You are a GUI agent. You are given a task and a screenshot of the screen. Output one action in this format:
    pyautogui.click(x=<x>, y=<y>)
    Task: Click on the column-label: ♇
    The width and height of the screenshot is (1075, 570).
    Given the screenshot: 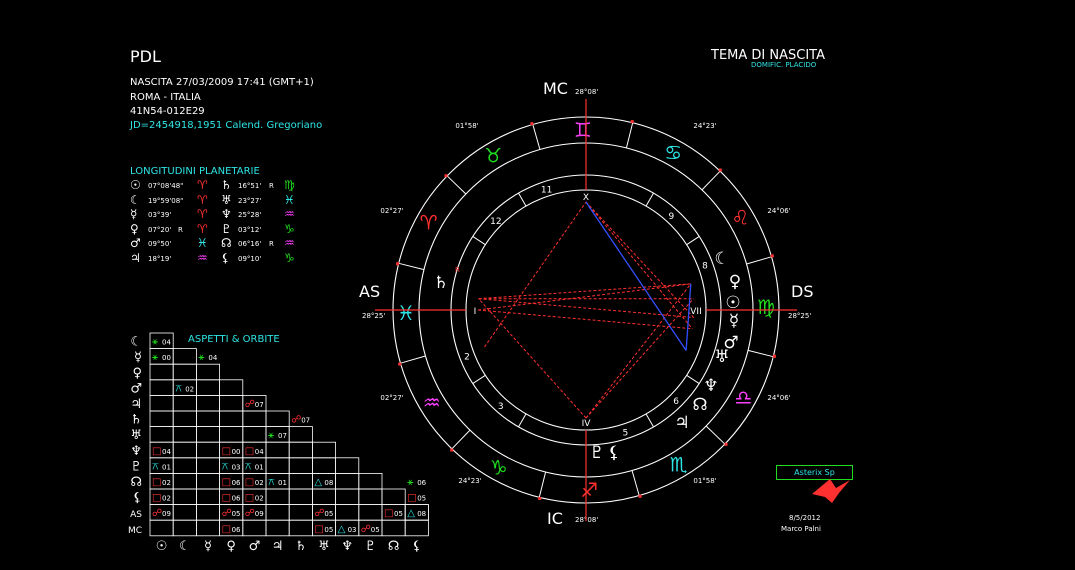 What is the action you would take?
    pyautogui.click(x=371, y=546)
    